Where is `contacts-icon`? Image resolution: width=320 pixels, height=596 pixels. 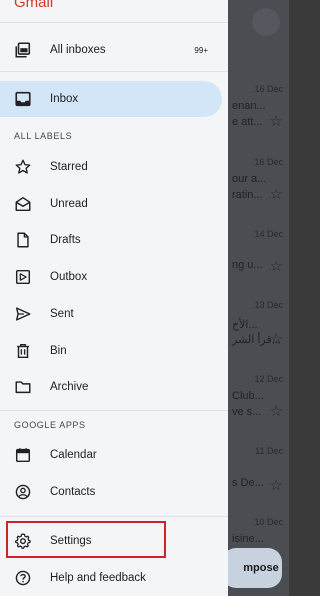 contacts-icon is located at coordinates (23, 492).